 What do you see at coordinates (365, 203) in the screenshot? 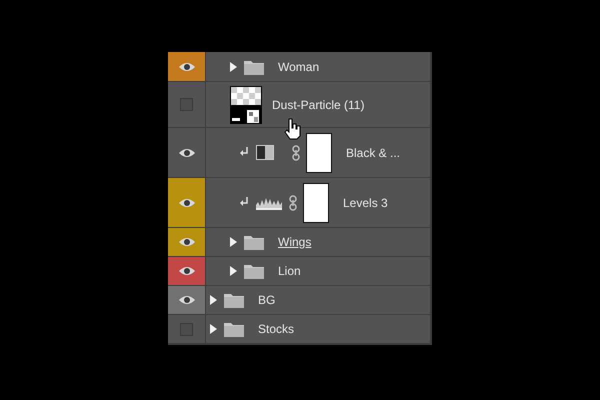
I see `layer-name: Levels 3` at bounding box center [365, 203].